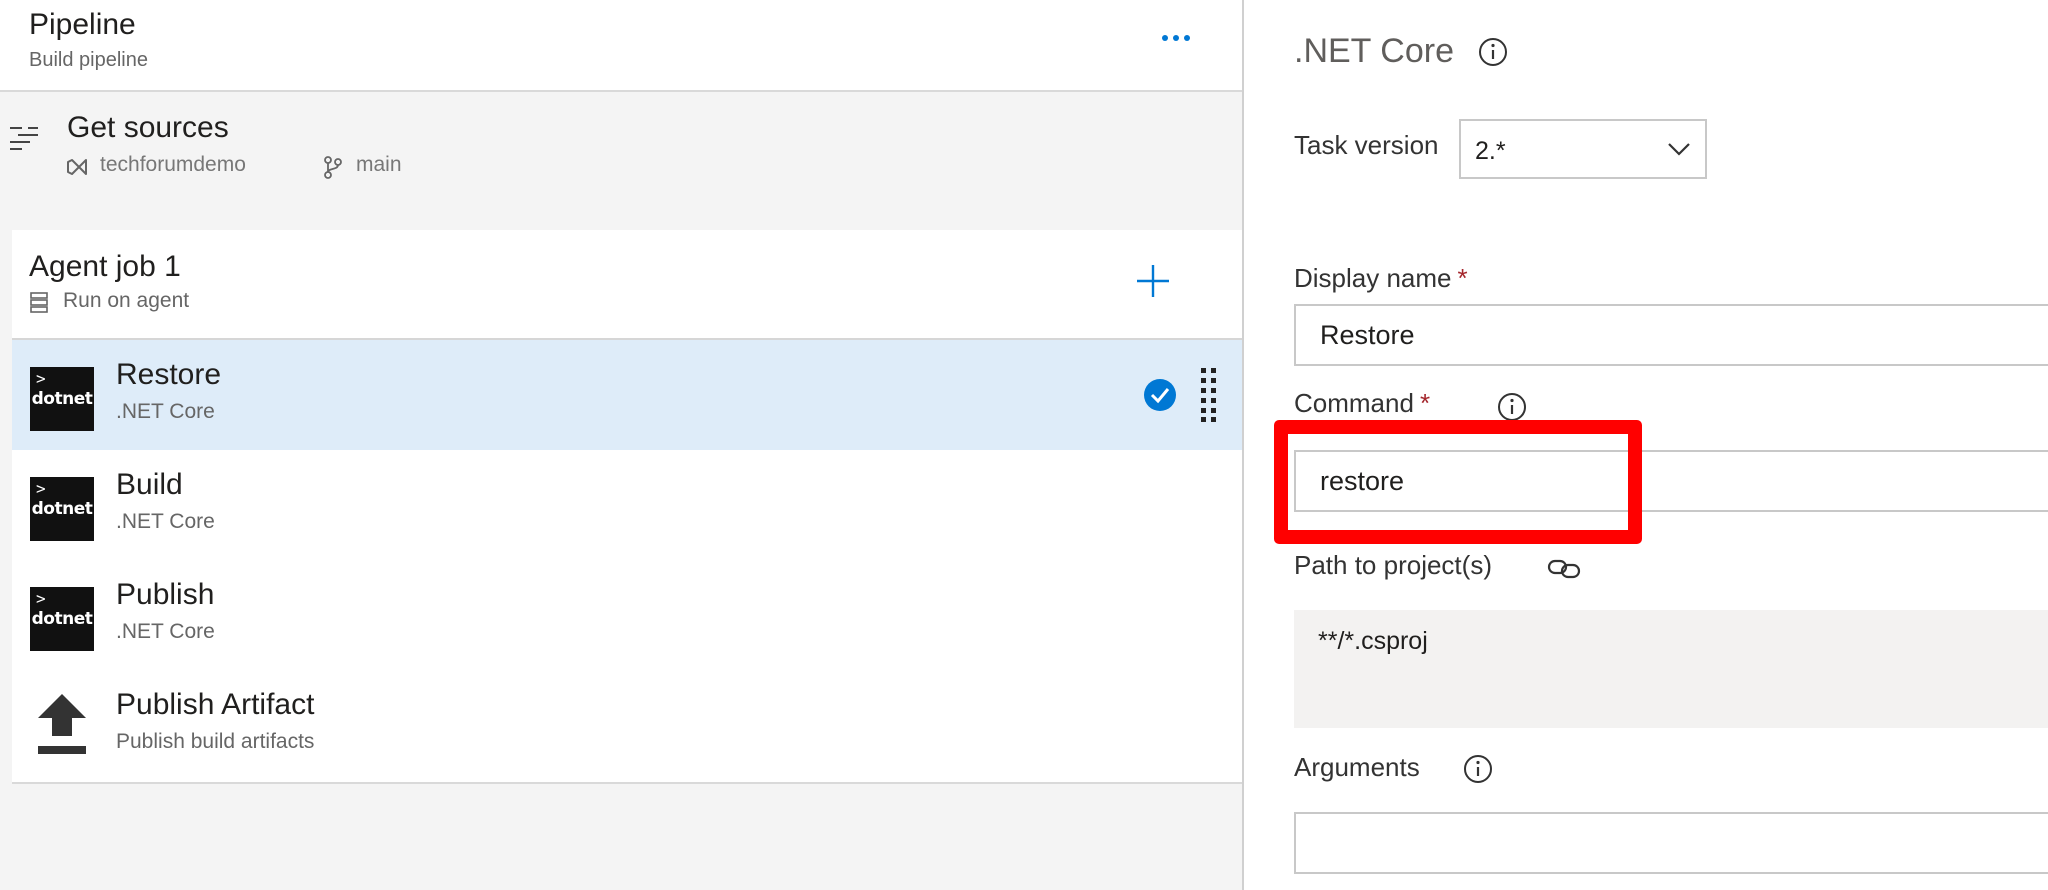 The width and height of the screenshot is (2048, 890). I want to click on add-task-button, so click(1153, 281).